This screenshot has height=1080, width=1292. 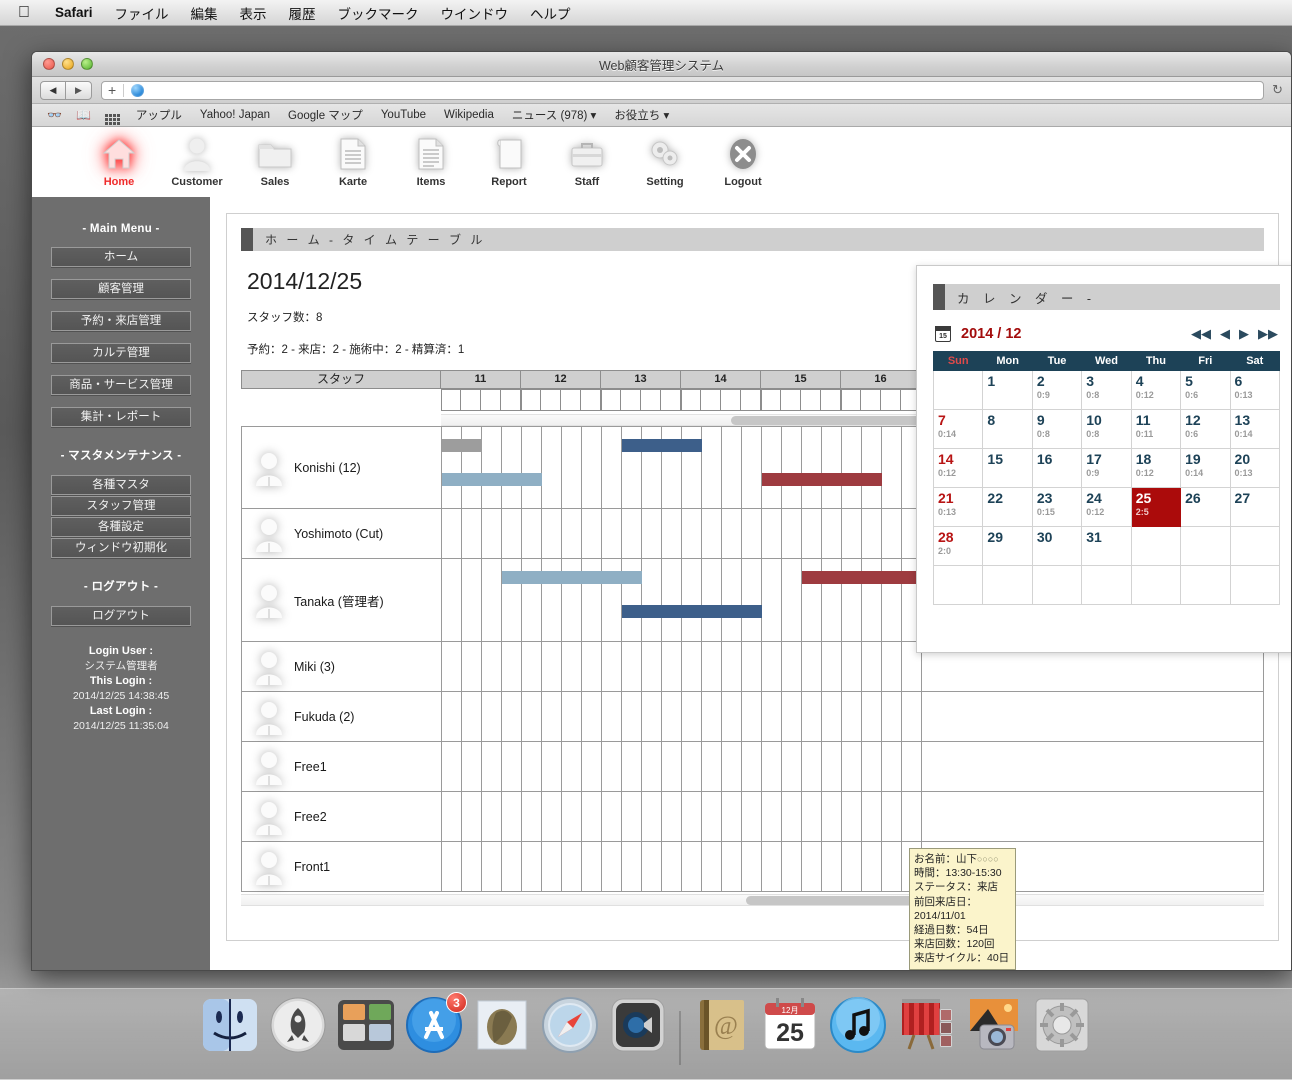 What do you see at coordinates (509, 159) in the screenshot?
I see `toolbar-item-report: Report` at bounding box center [509, 159].